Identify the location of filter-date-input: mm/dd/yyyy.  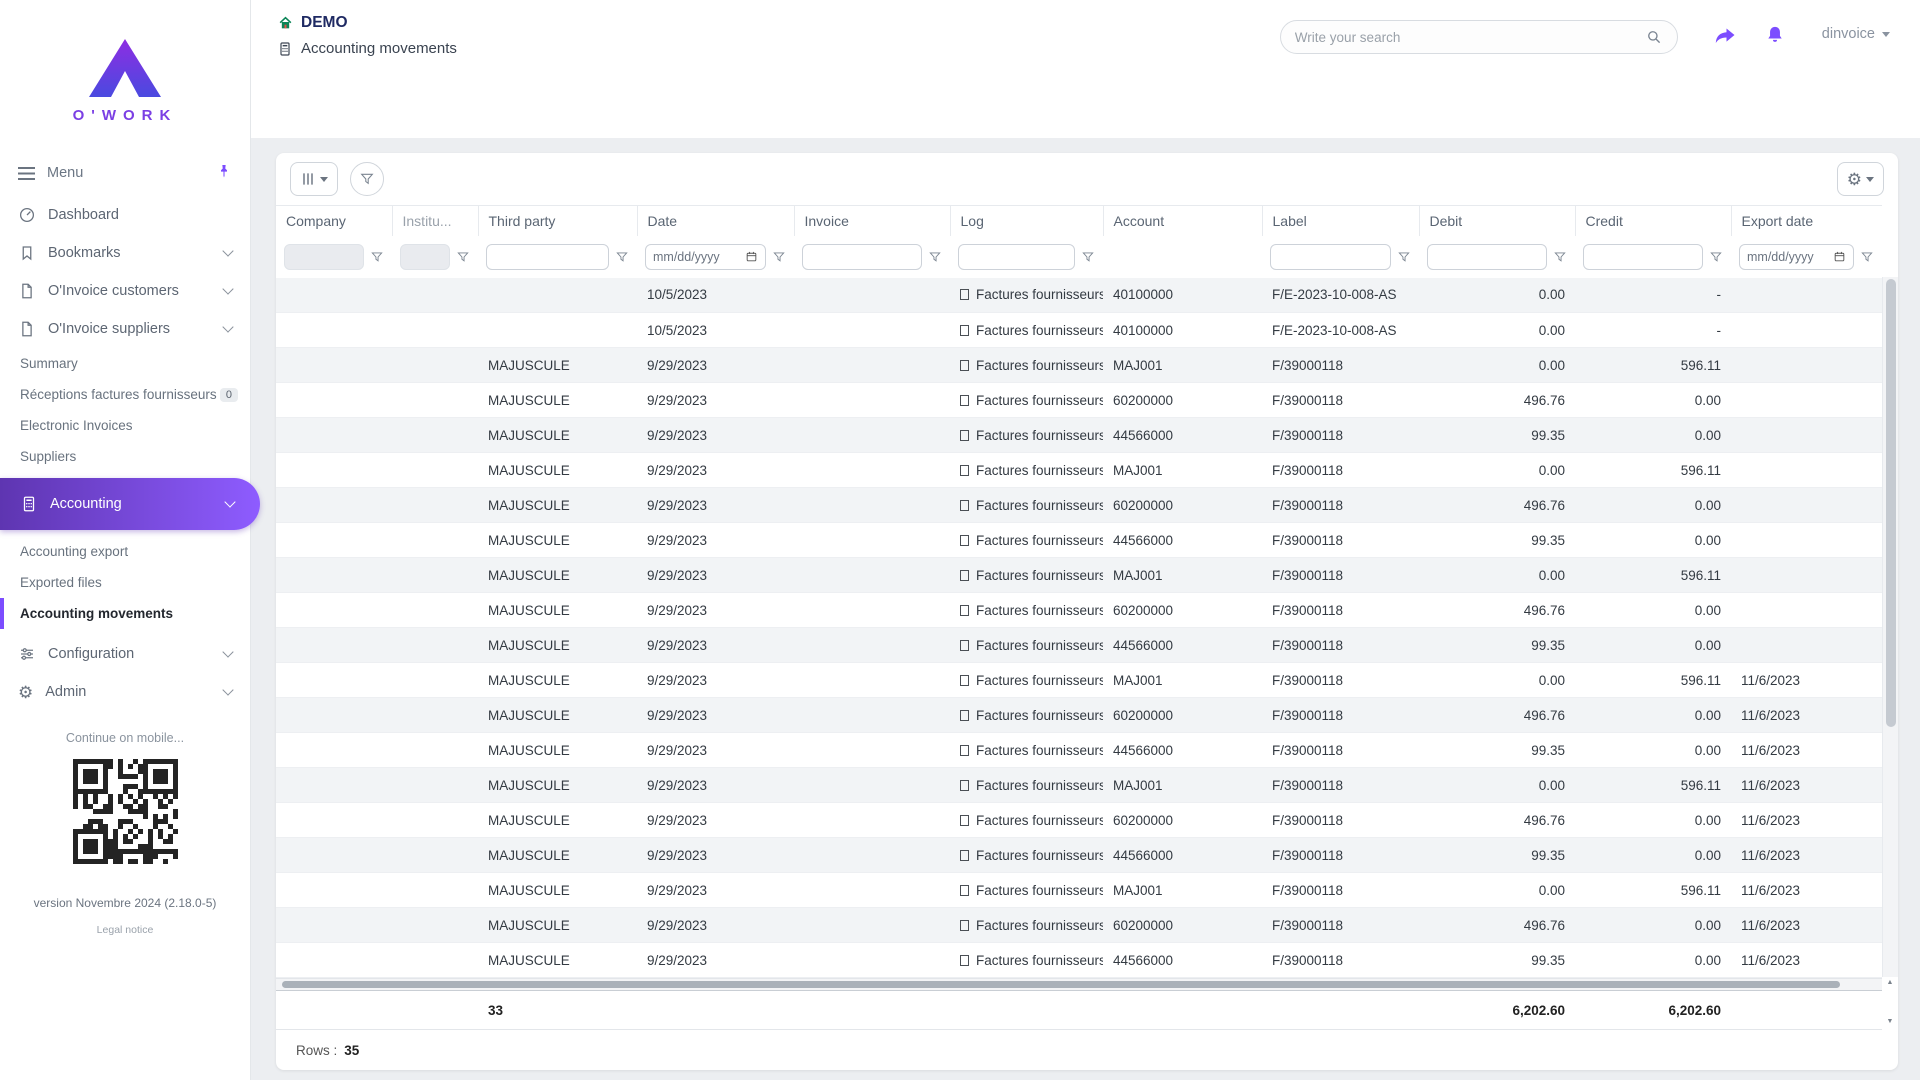
(705, 256).